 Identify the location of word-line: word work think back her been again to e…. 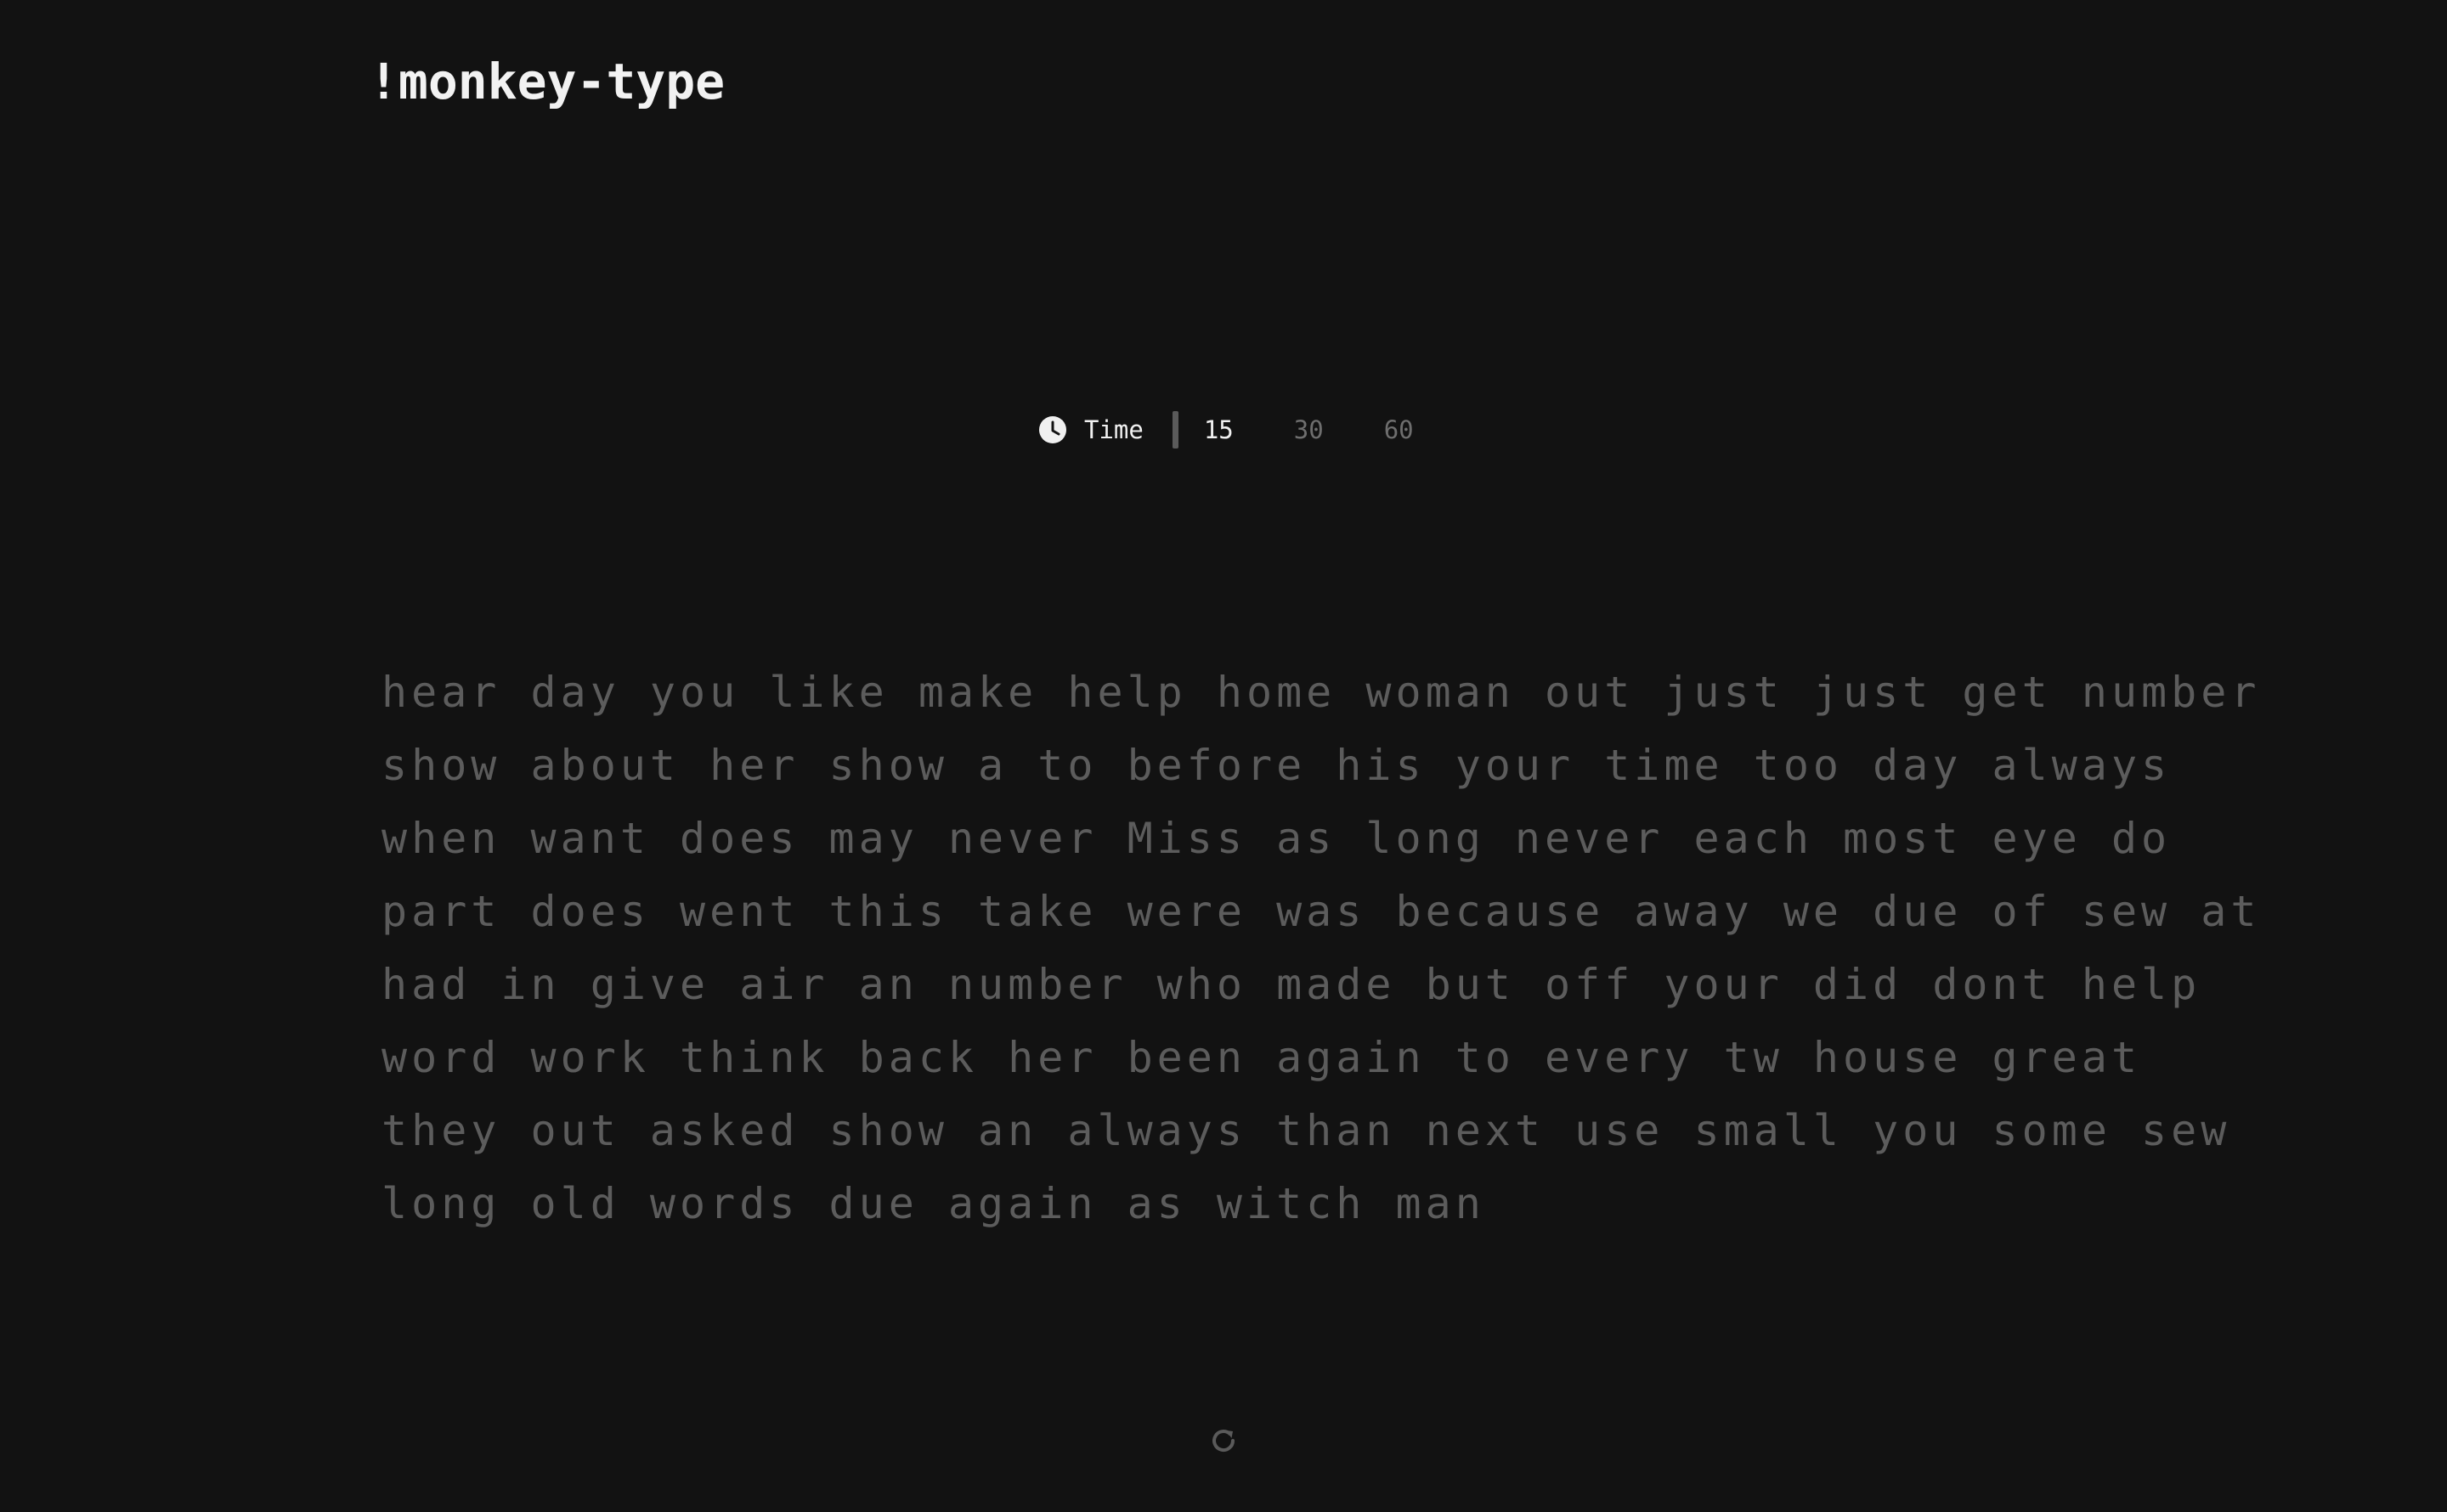
(1261, 1057).